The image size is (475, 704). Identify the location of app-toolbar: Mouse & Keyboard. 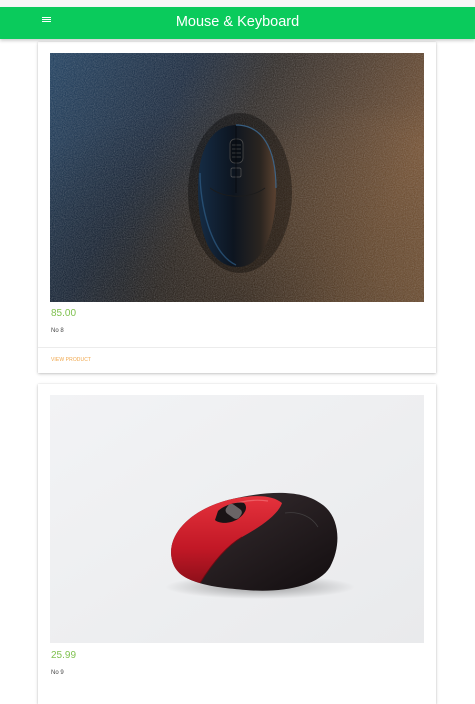
(237, 23).